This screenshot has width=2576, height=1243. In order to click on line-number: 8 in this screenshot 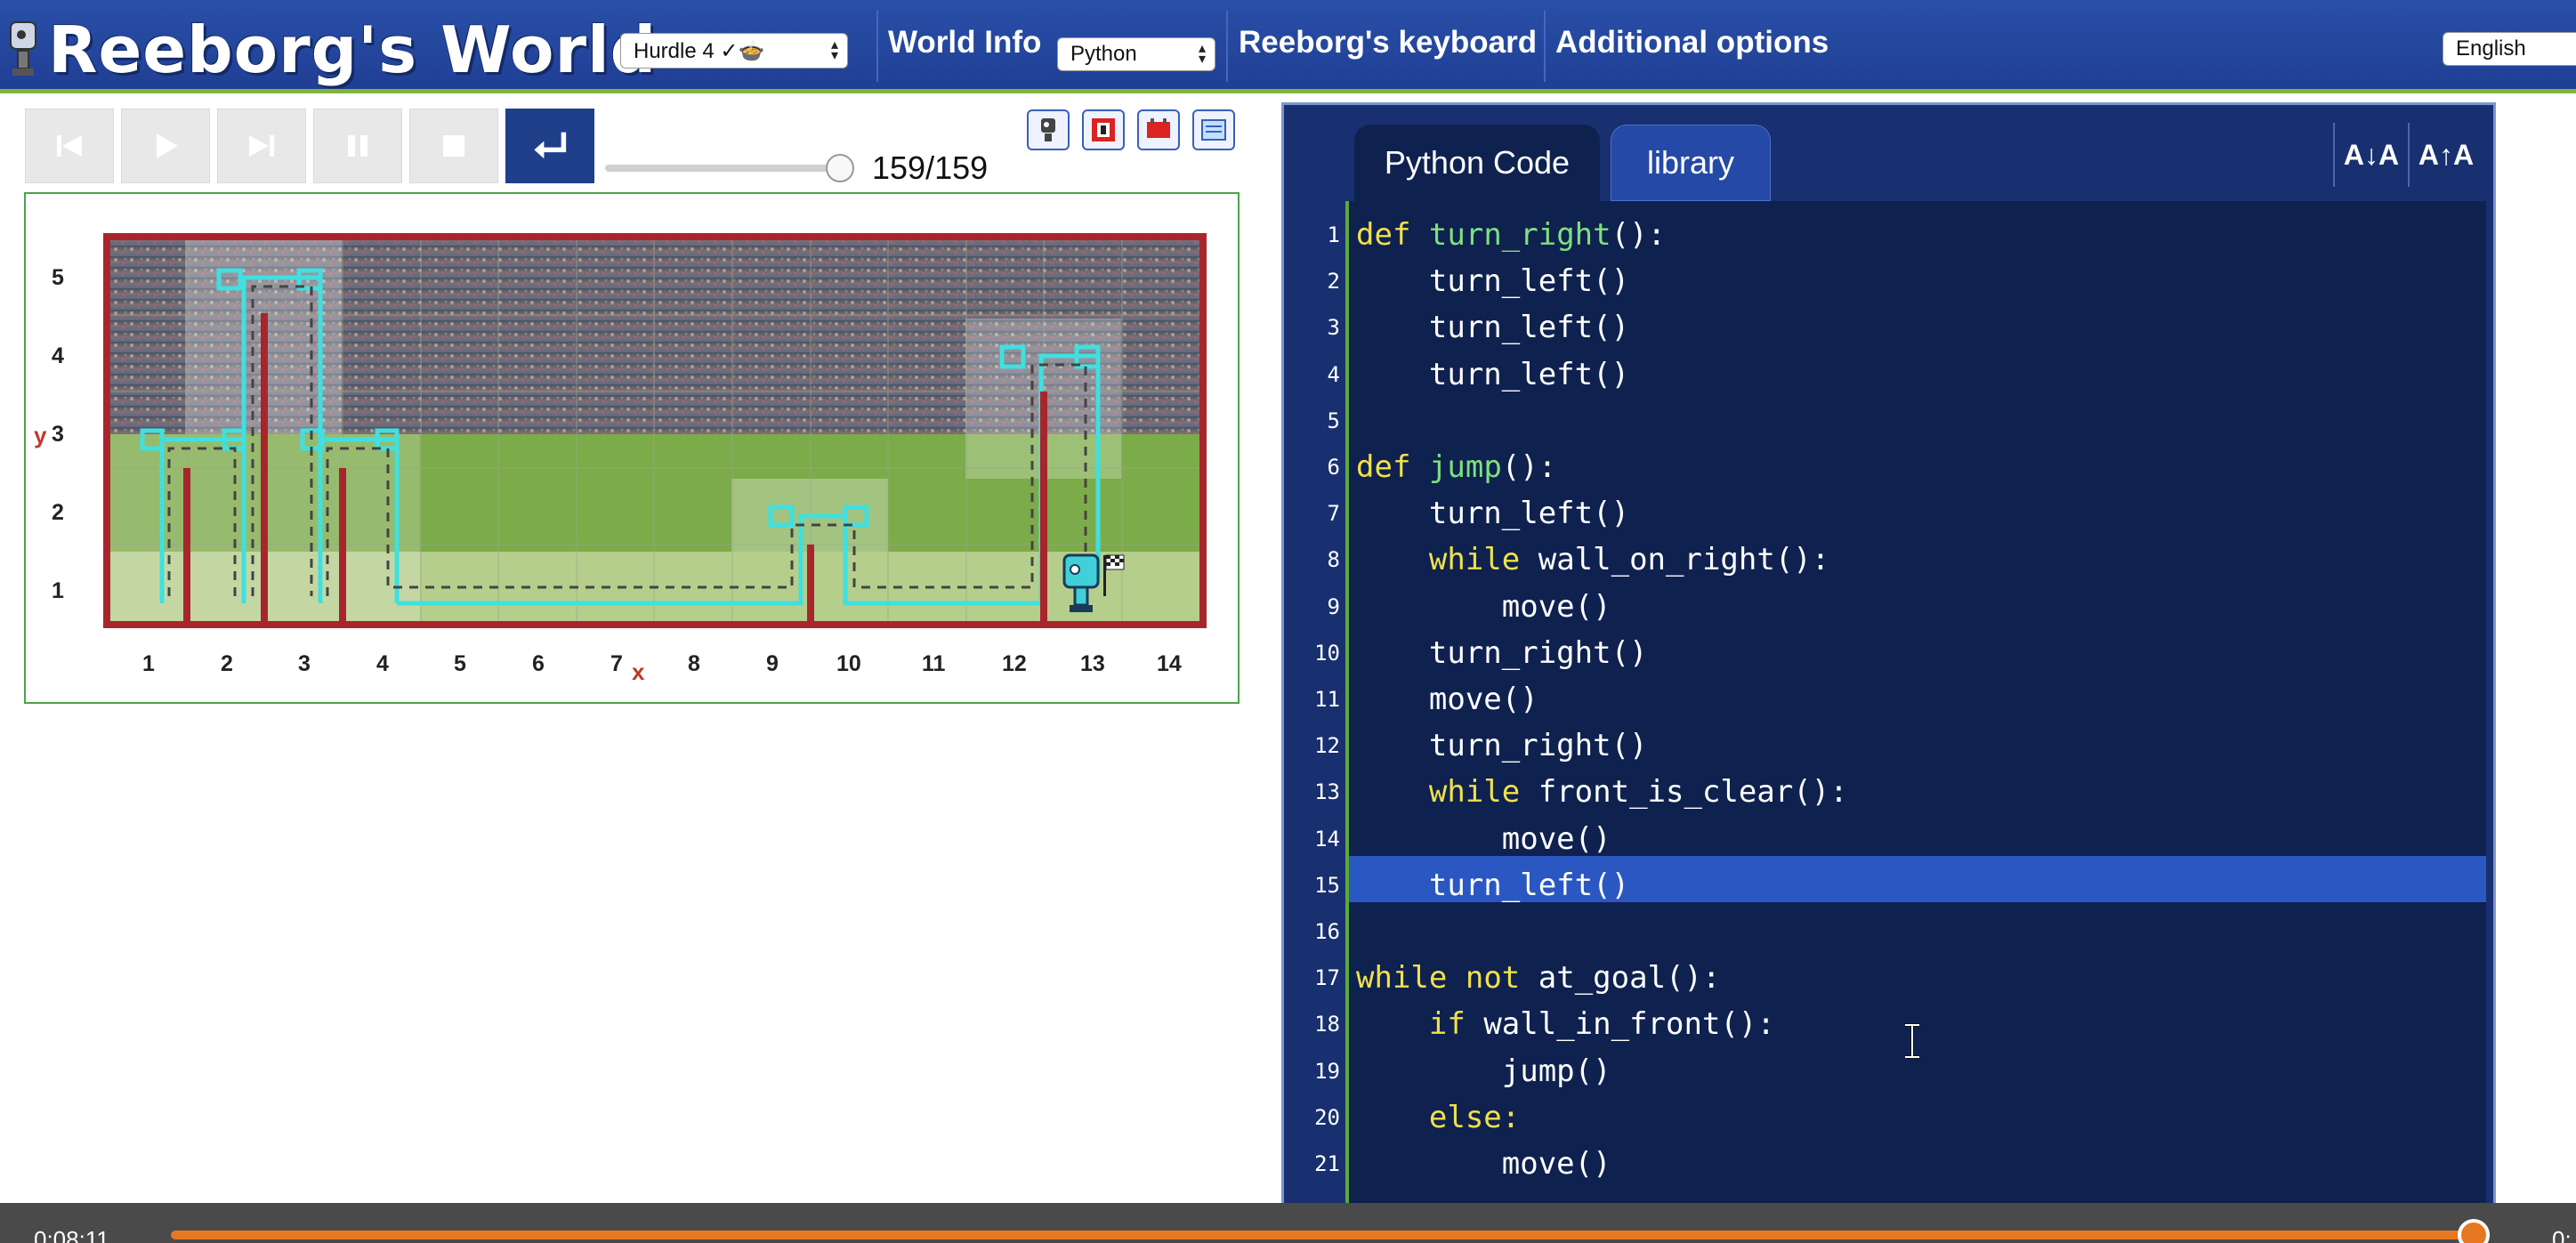, I will do `click(1333, 560)`.